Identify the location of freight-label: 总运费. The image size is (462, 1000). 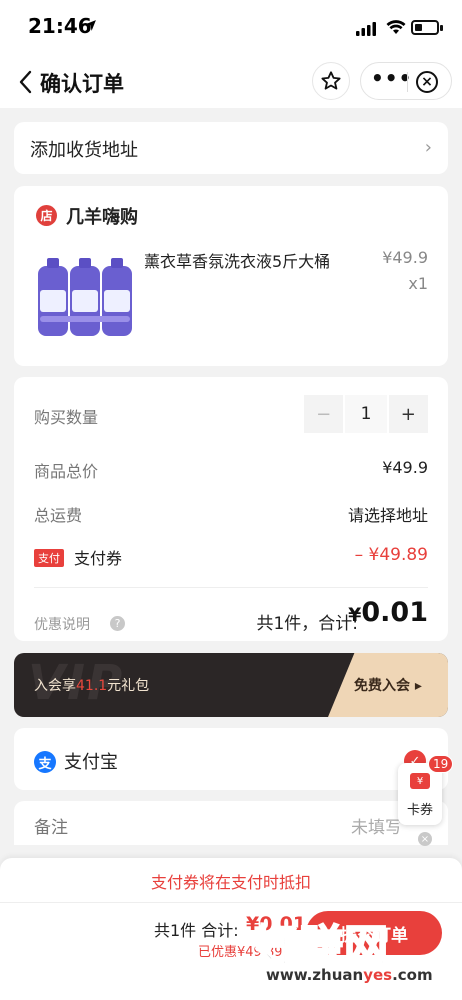
(58, 515).